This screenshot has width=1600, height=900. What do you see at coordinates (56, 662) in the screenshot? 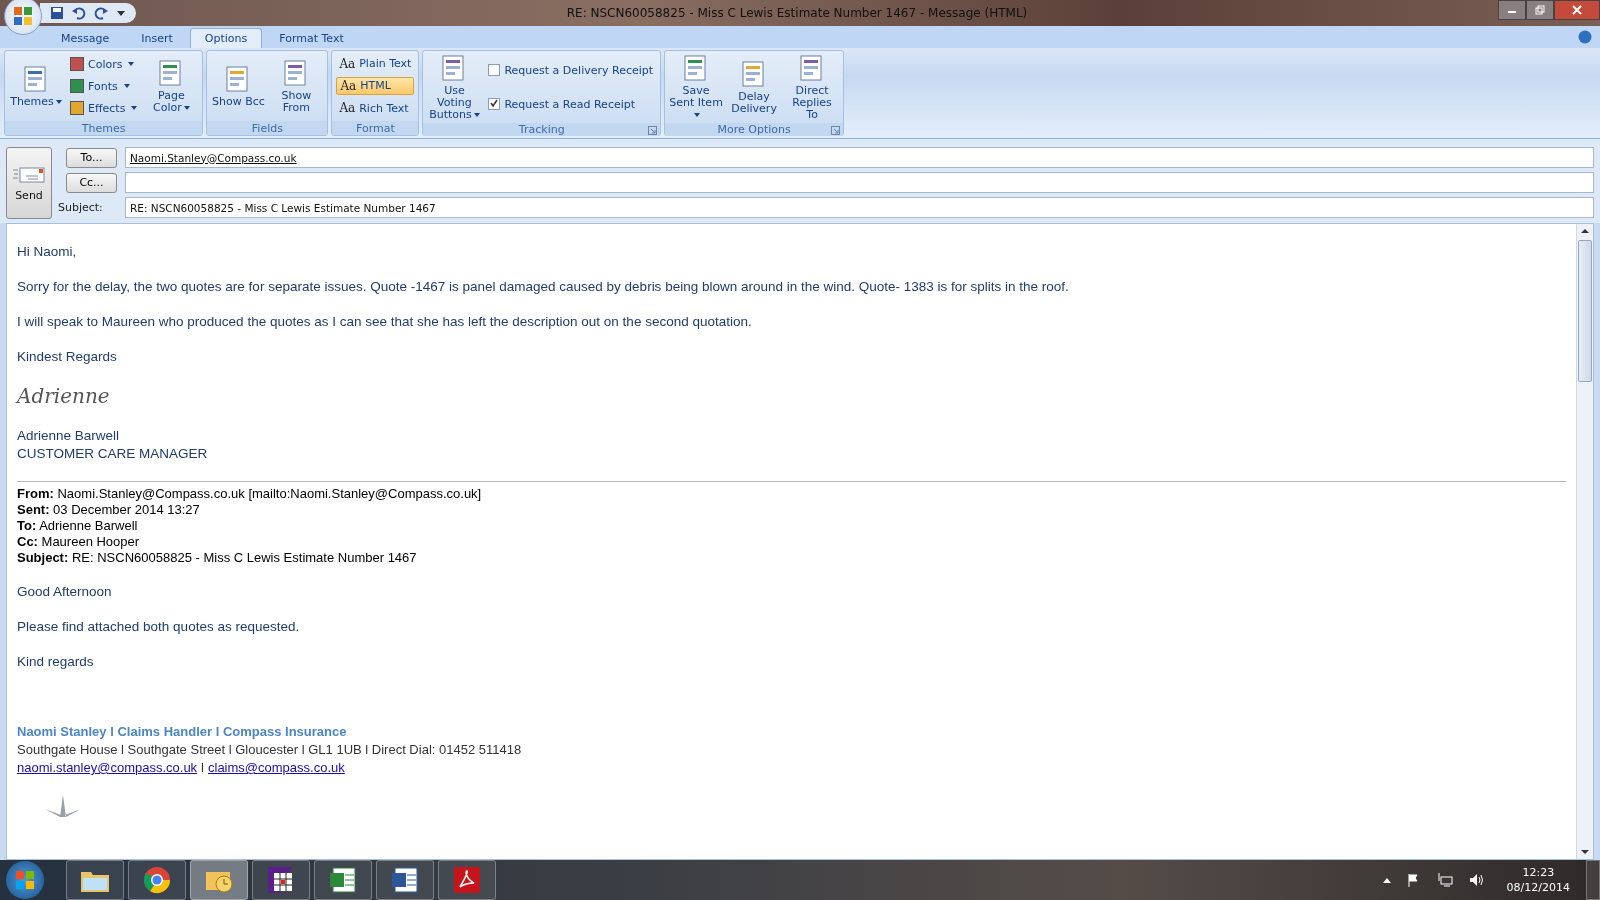
I see `body-text: Kind regards` at bounding box center [56, 662].